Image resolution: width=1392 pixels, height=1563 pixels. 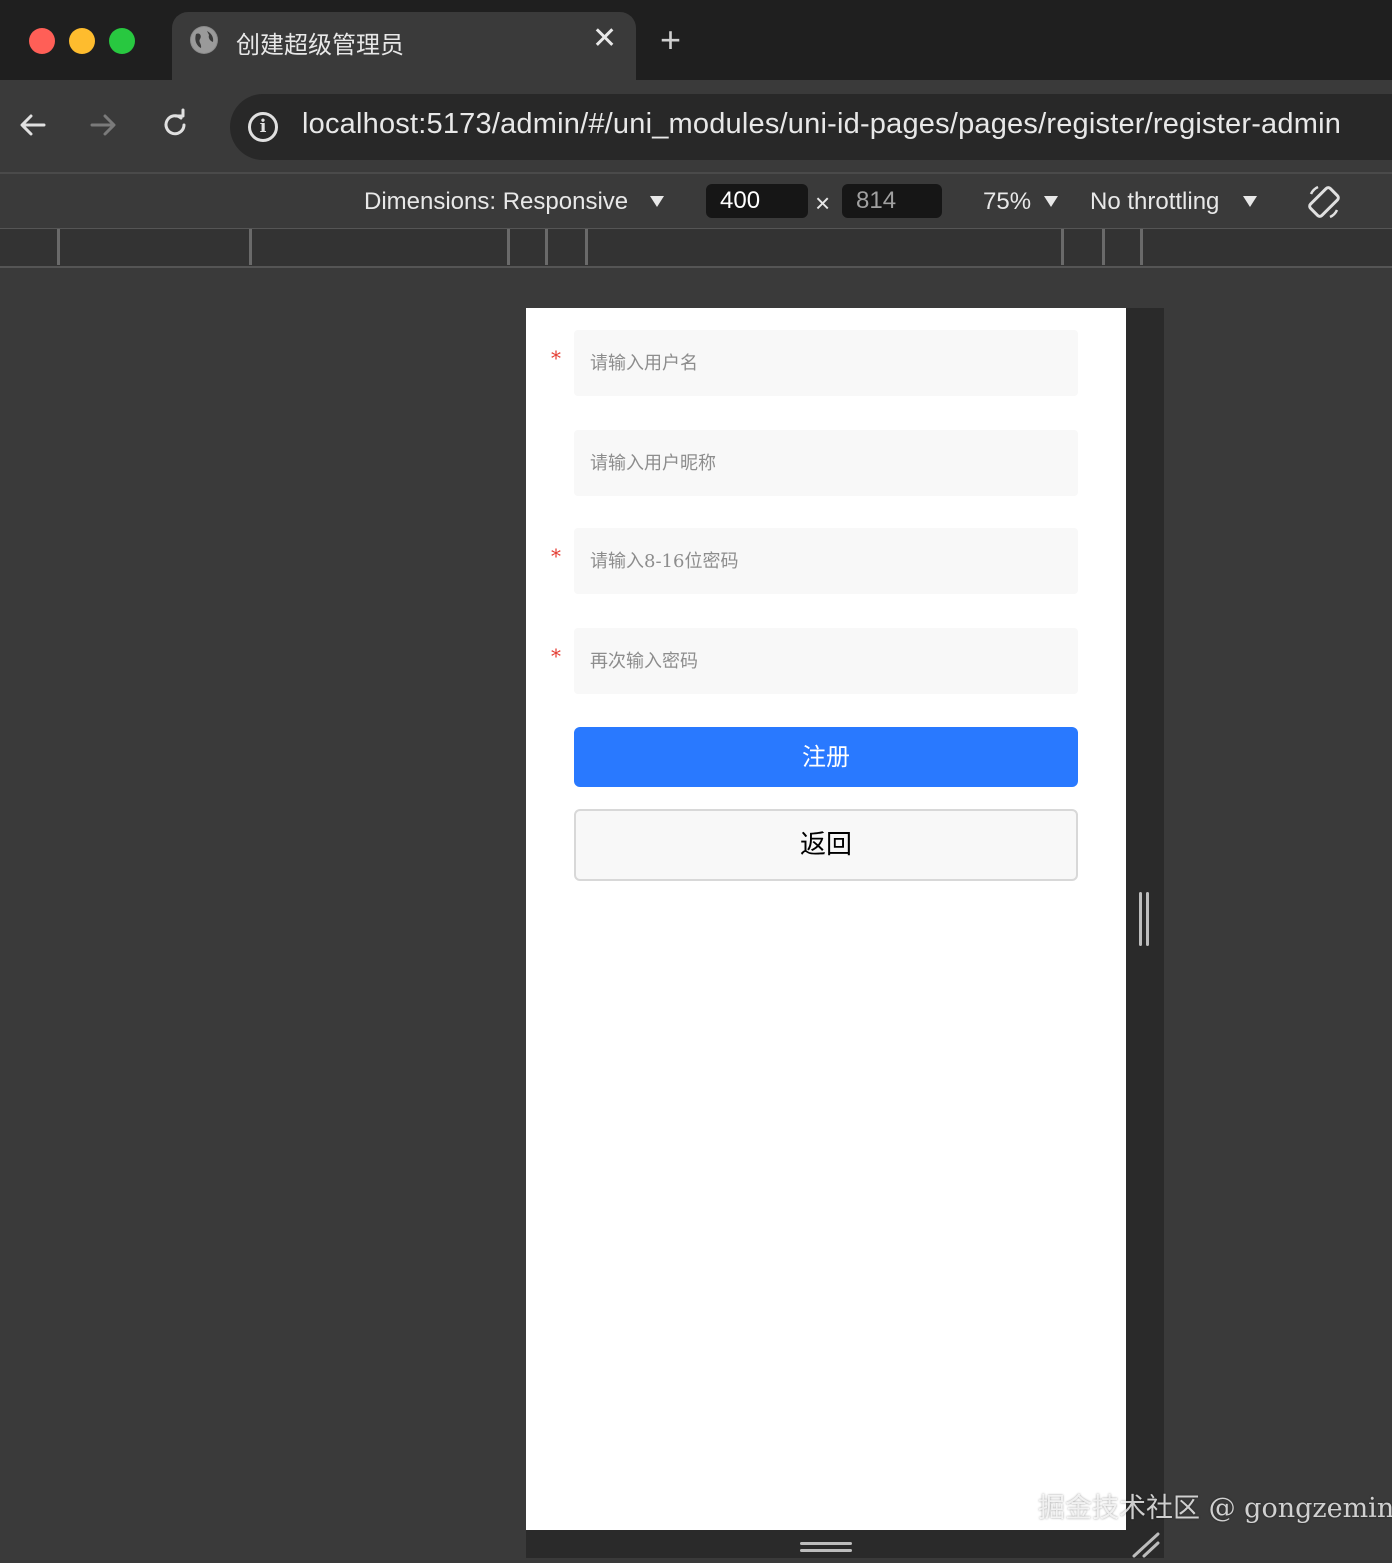 I want to click on width-input: 400, so click(x=757, y=201).